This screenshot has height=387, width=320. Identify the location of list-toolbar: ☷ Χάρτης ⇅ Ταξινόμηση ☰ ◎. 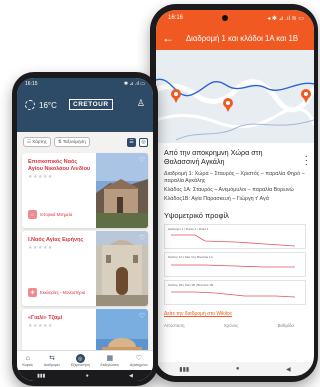
(85, 141).